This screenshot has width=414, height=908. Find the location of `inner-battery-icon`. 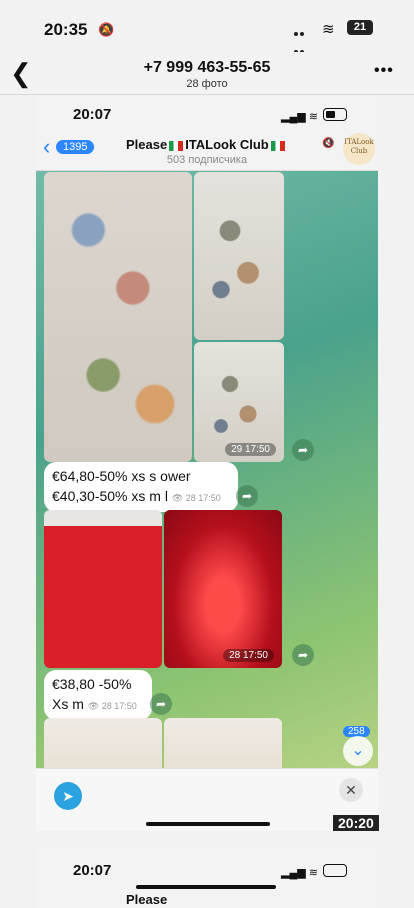

inner-battery-icon is located at coordinates (335, 114).